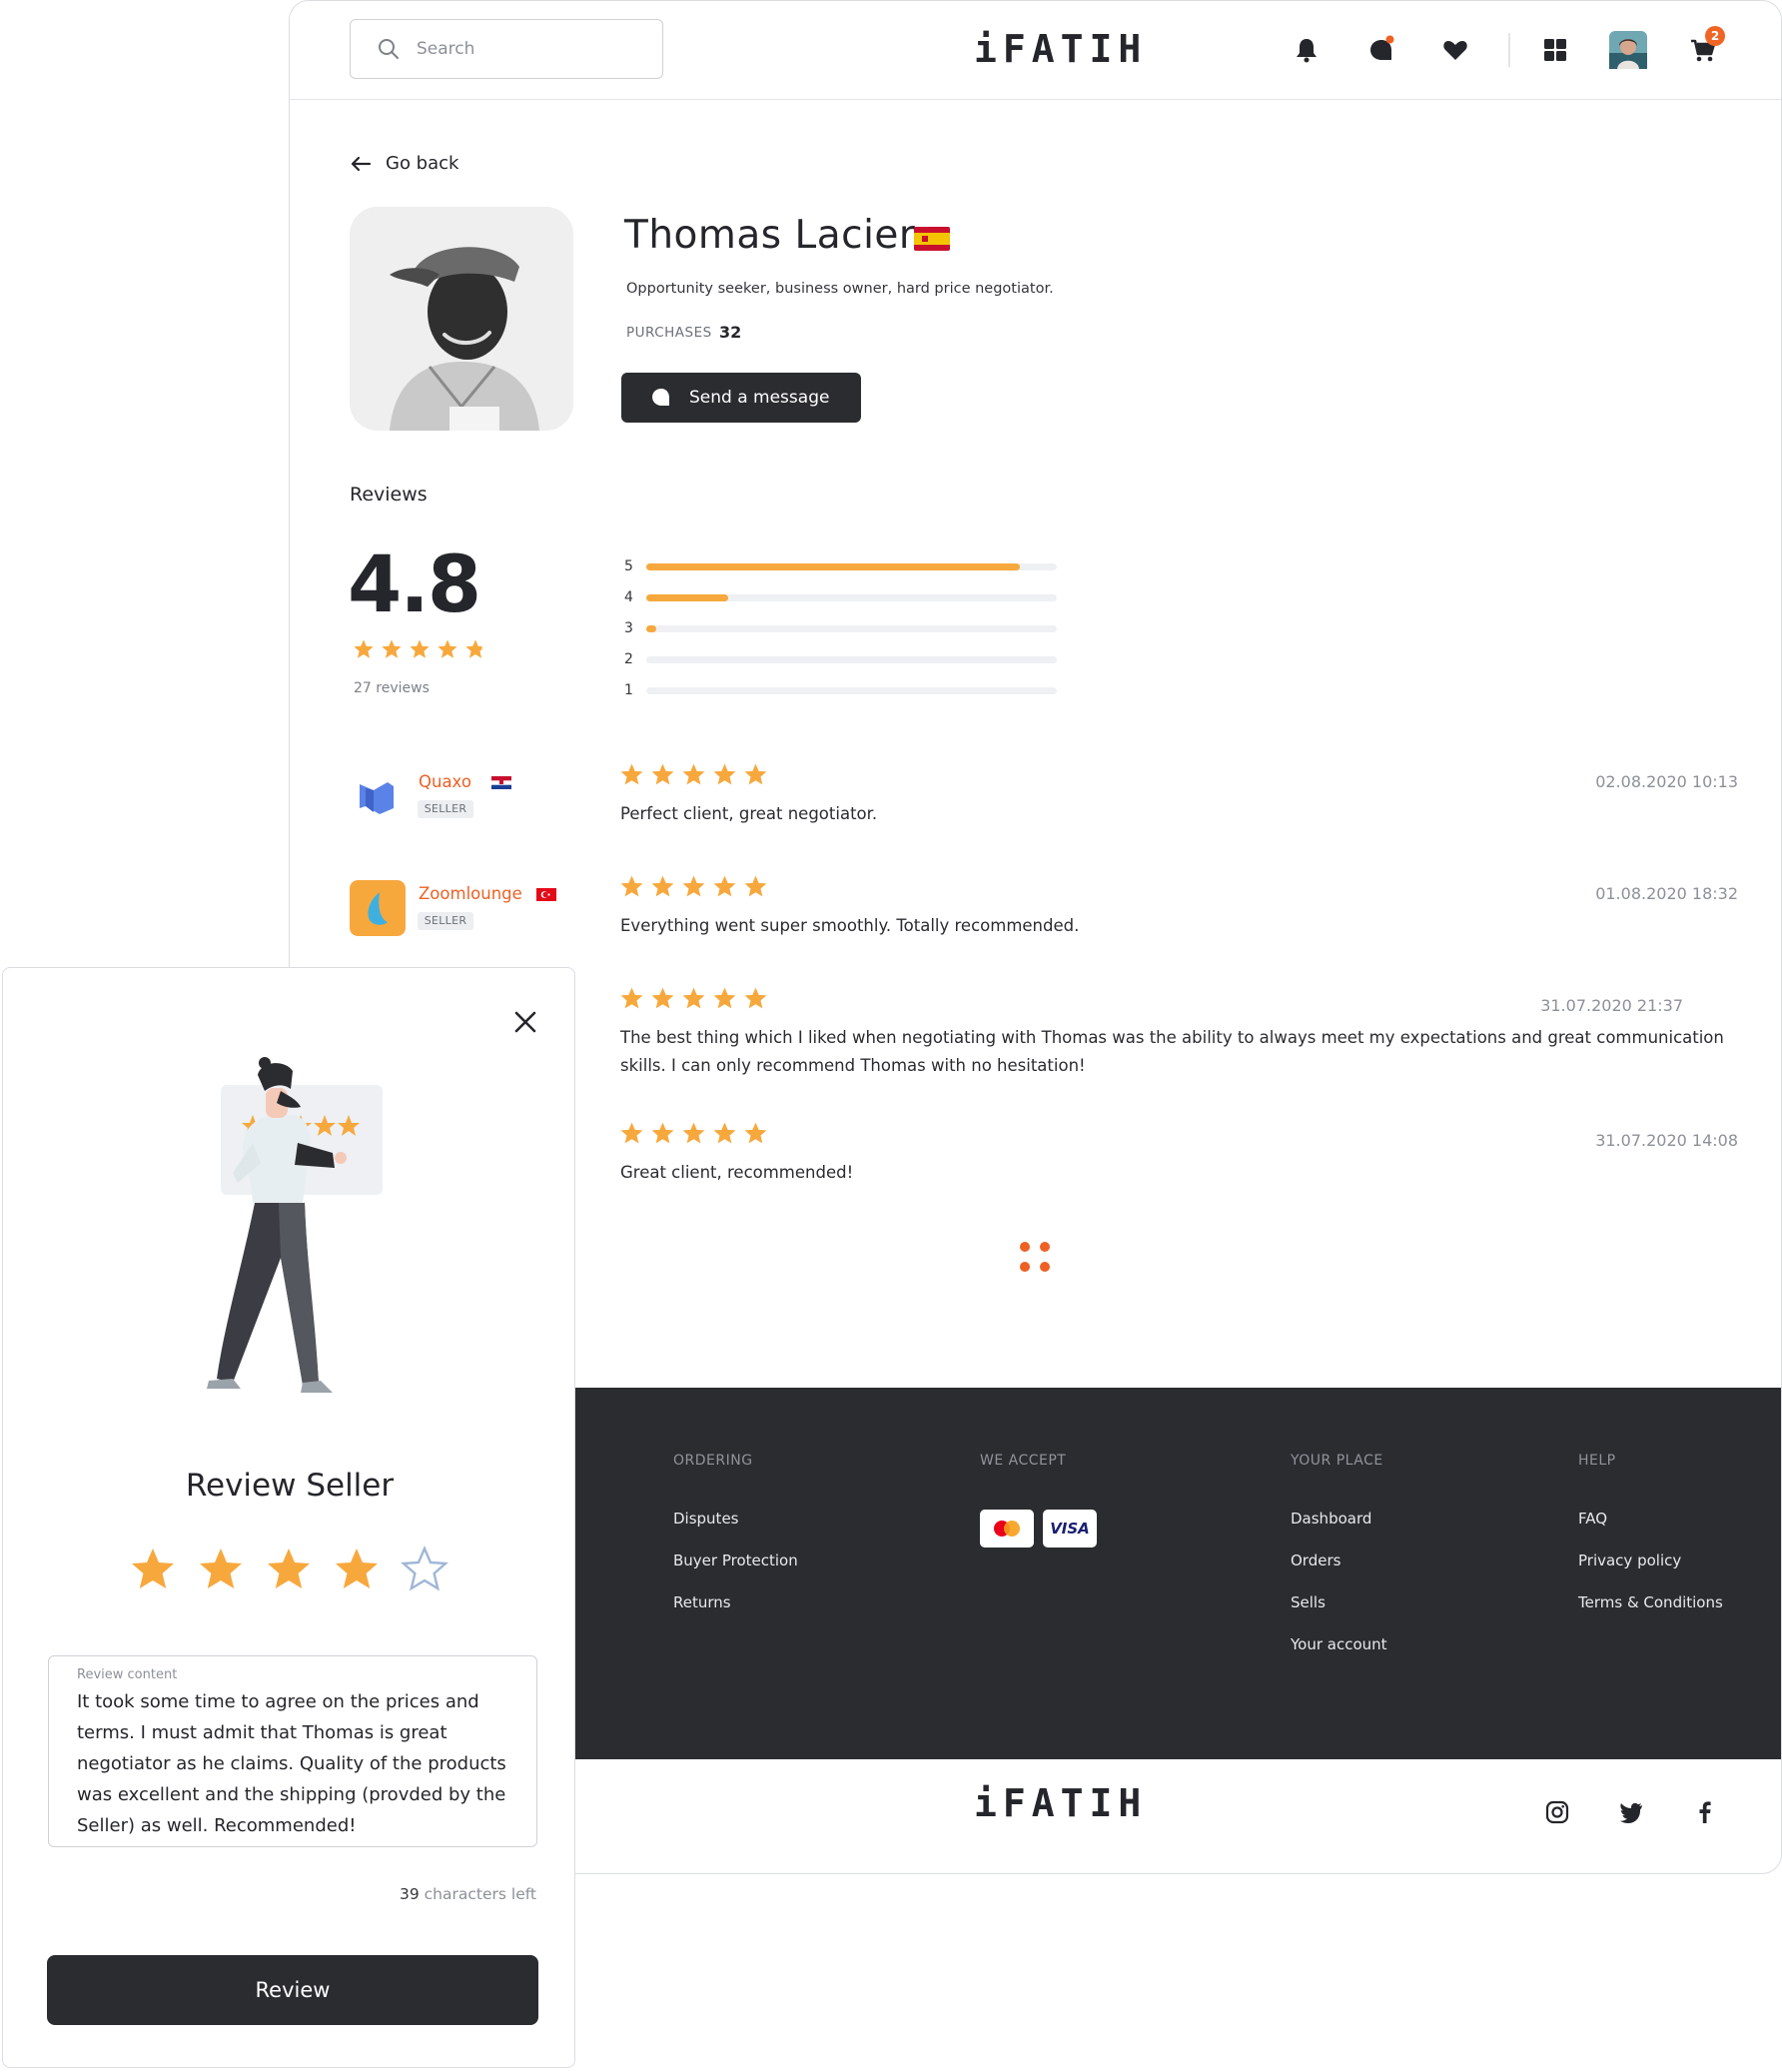  Describe the element at coordinates (760, 398) in the screenshot. I see `send-message-label: Send a message` at that location.